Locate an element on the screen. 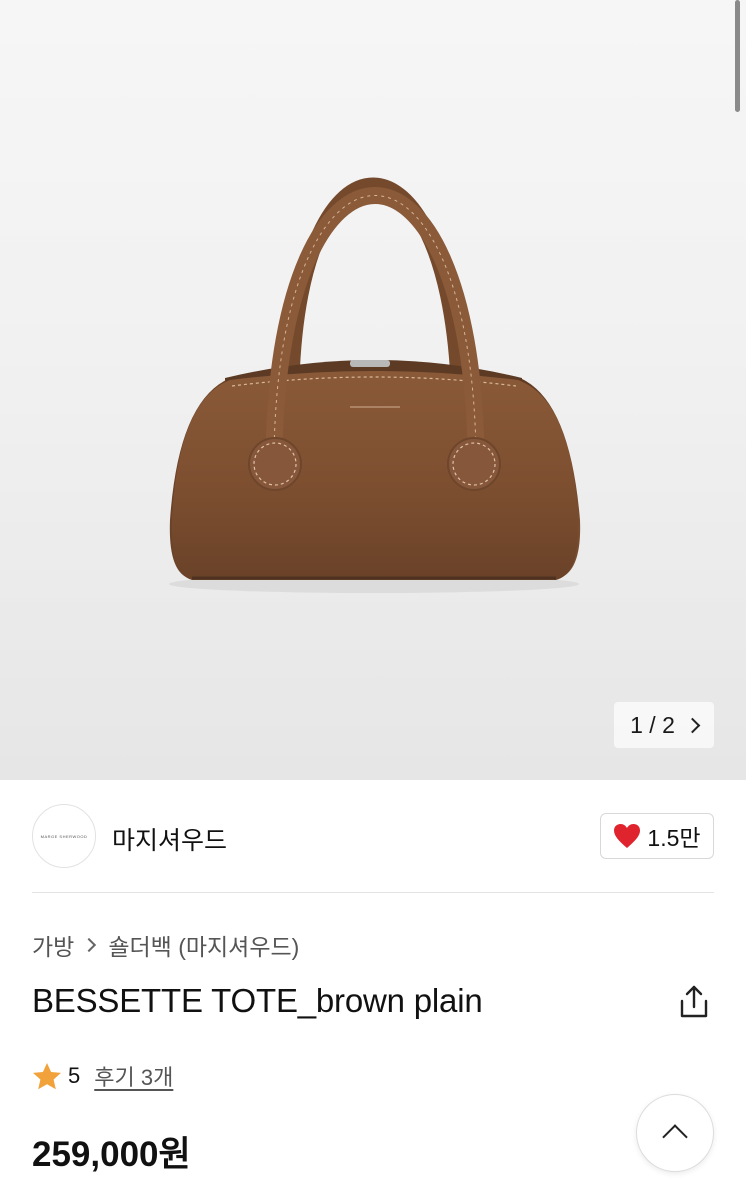  seller-name: 마지셔우드 is located at coordinates (169, 839).